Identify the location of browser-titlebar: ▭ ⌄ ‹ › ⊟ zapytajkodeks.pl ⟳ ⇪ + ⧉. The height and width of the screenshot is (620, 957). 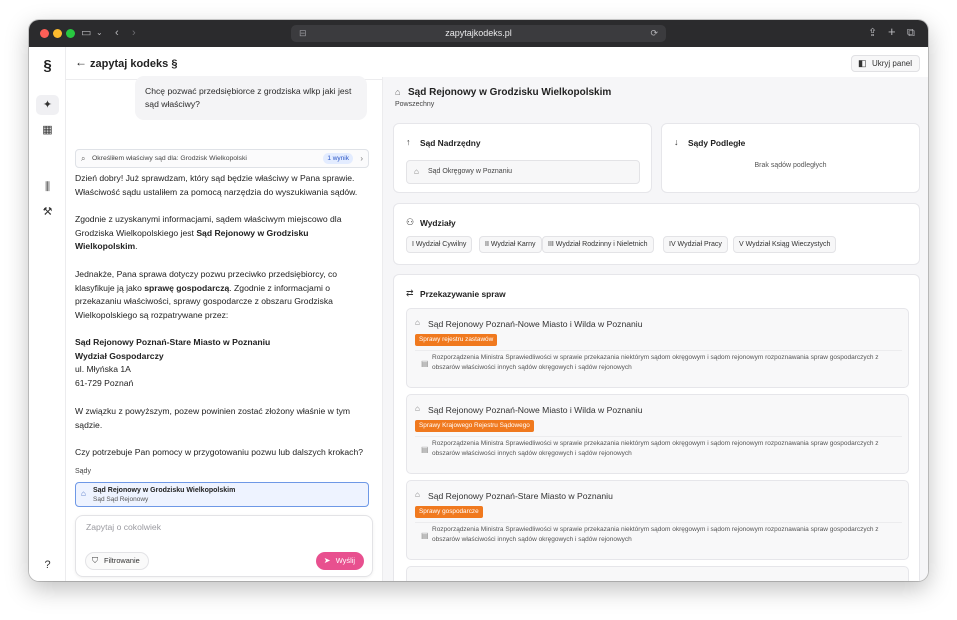
(478, 33).